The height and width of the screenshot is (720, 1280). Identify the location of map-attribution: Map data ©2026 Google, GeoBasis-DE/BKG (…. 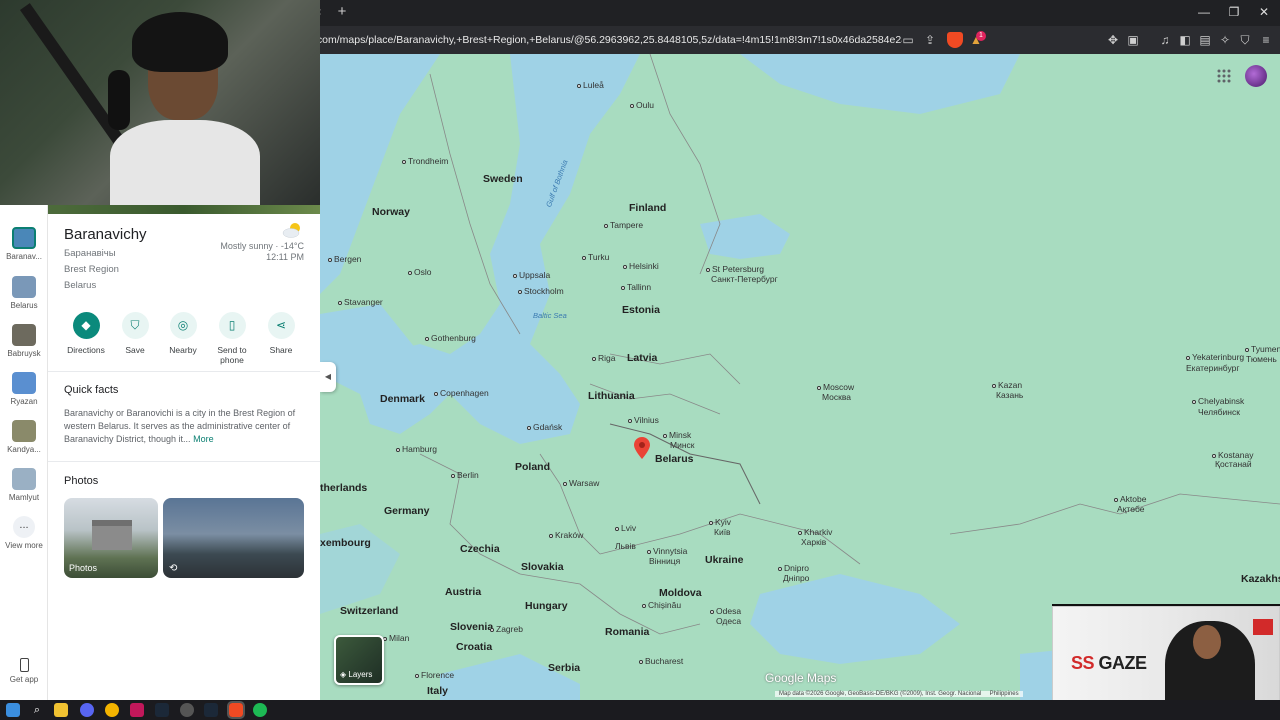
(899, 694).